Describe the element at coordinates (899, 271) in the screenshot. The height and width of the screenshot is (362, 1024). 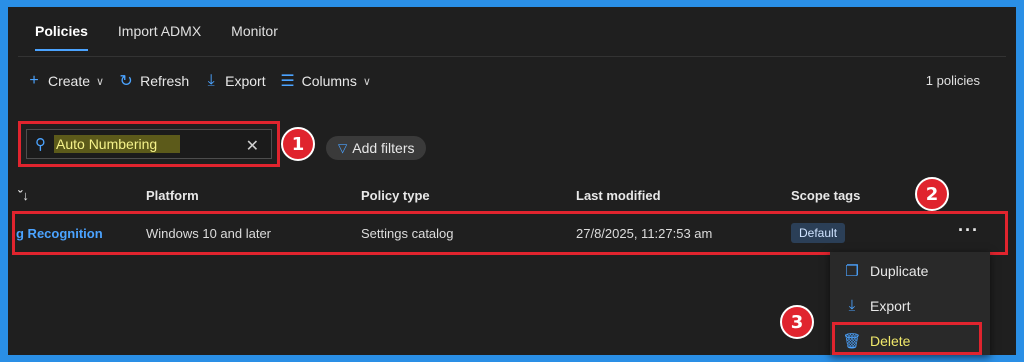
I see `duplicate-label: Duplicate` at that location.